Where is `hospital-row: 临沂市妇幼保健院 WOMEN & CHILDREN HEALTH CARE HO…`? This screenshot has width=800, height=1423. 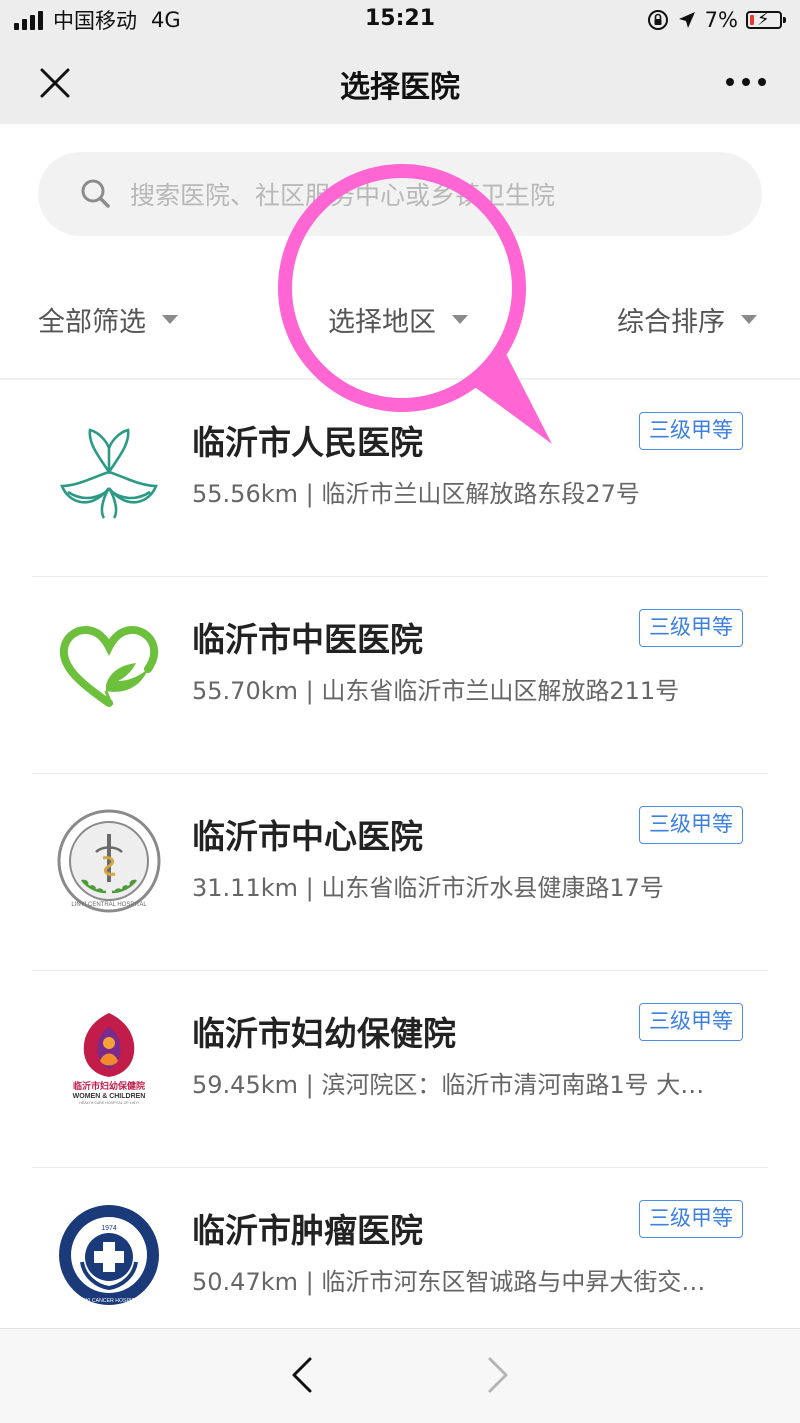 hospital-row: 临沂市妇幼保健院 WOMEN & CHILDREN HEALTH CARE HO… is located at coordinates (400, 1069).